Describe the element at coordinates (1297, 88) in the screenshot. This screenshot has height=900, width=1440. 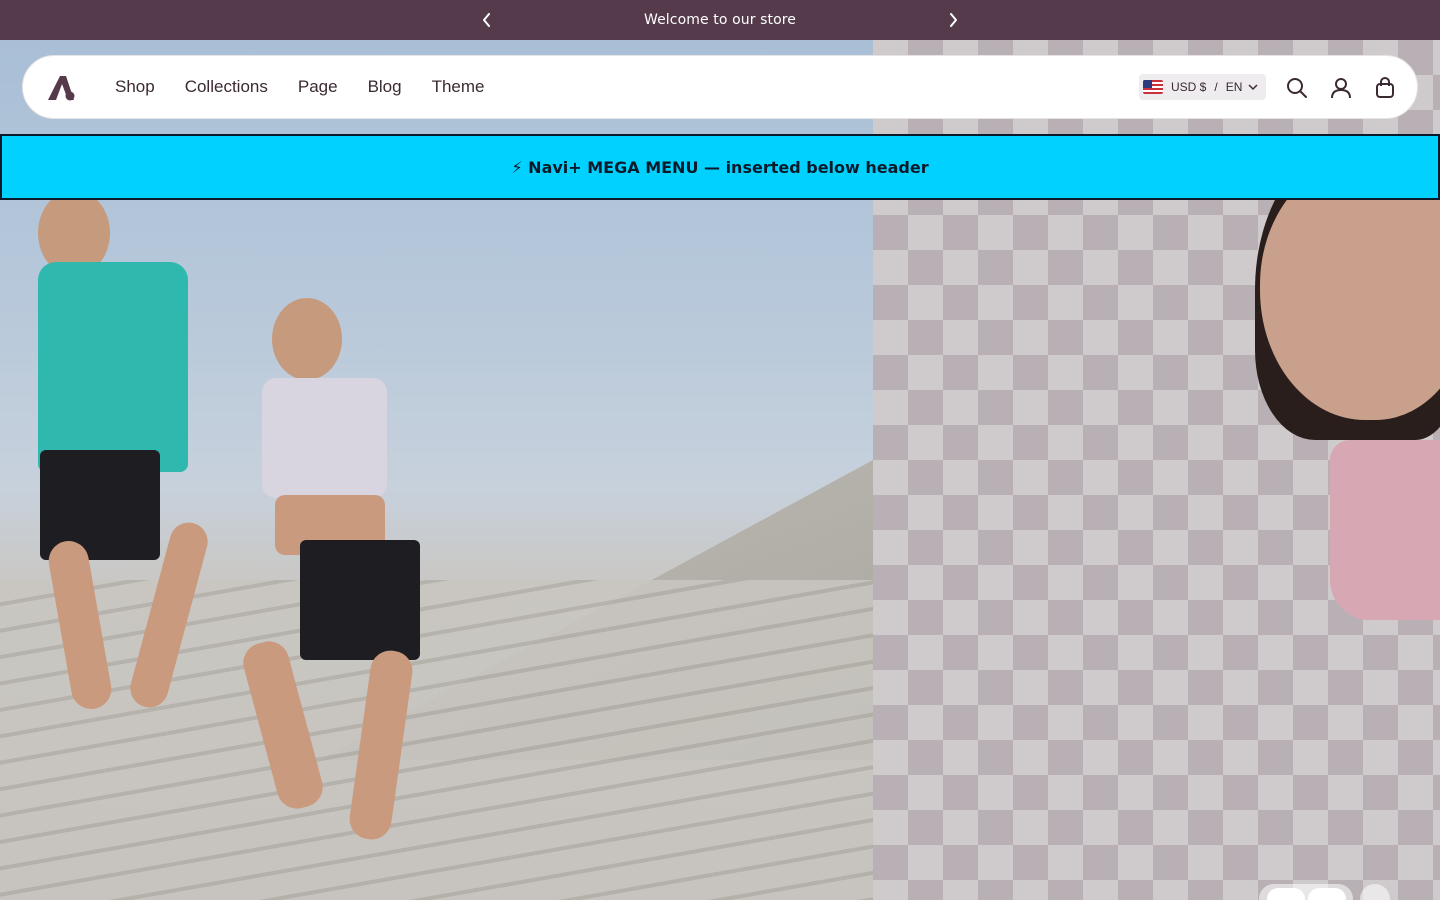
I see `search-icon` at that location.